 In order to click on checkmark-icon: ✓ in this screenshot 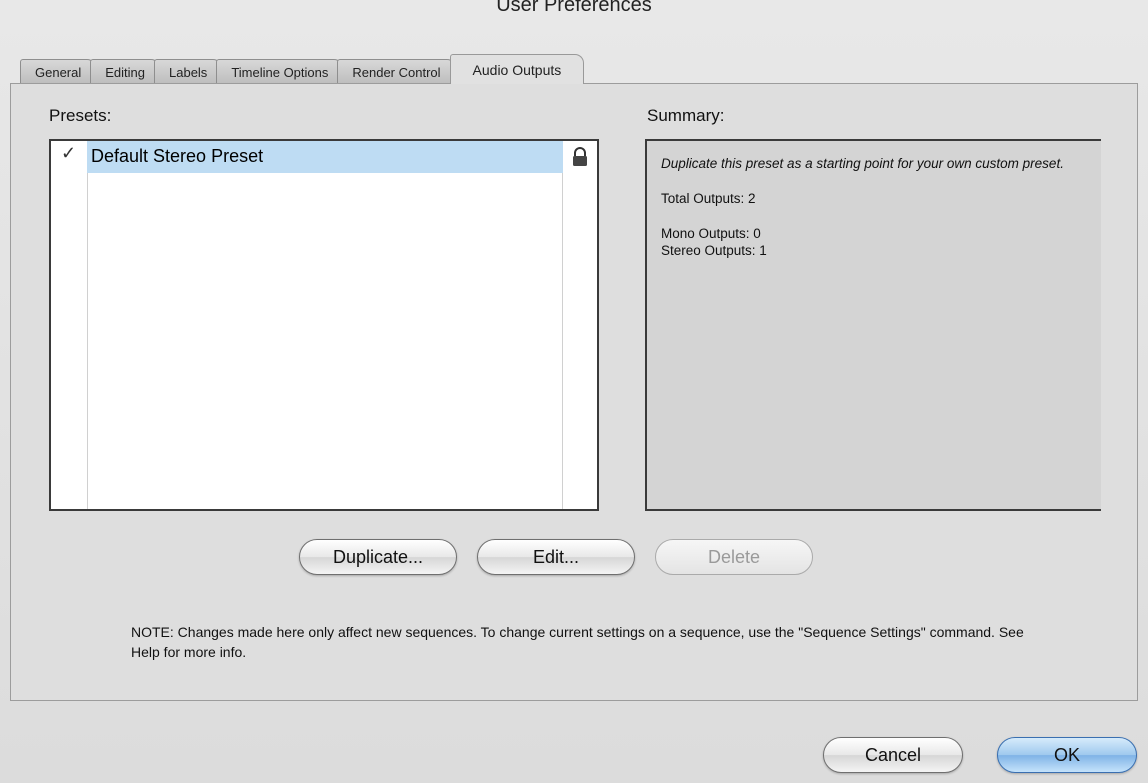, I will do `click(68, 153)`.